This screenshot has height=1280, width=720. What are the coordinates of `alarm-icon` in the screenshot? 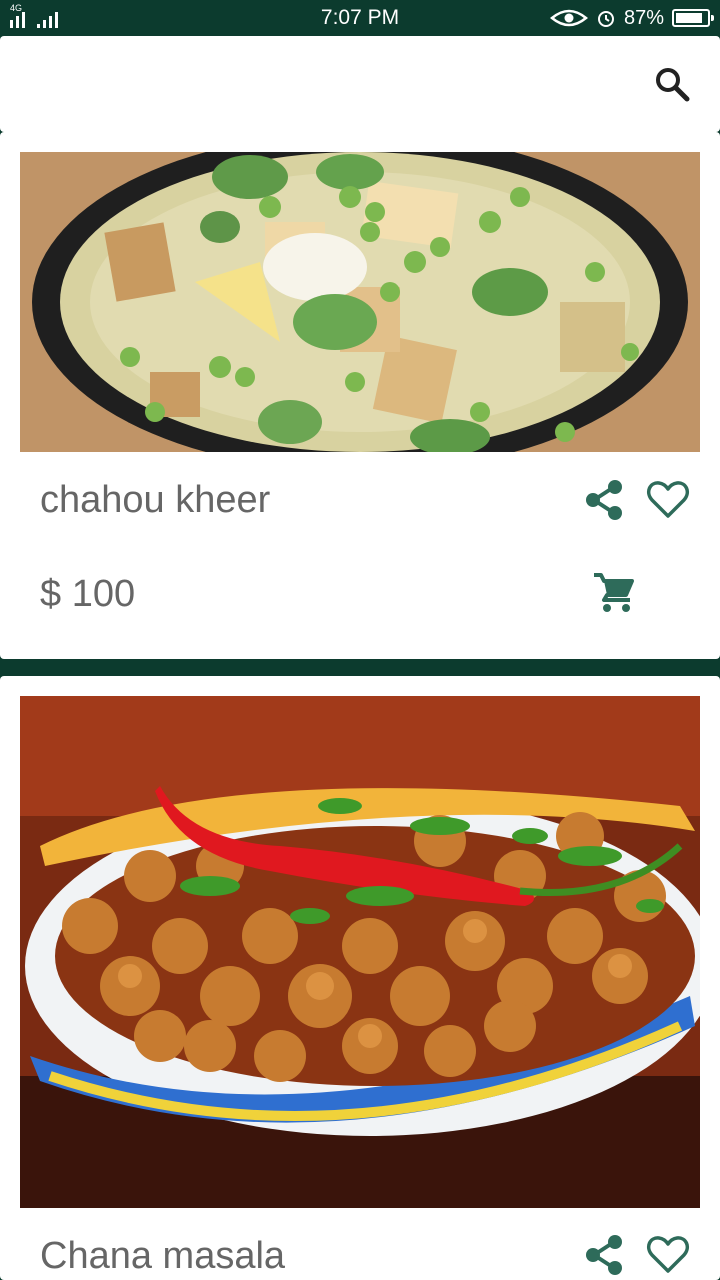 It's located at (605, 19).